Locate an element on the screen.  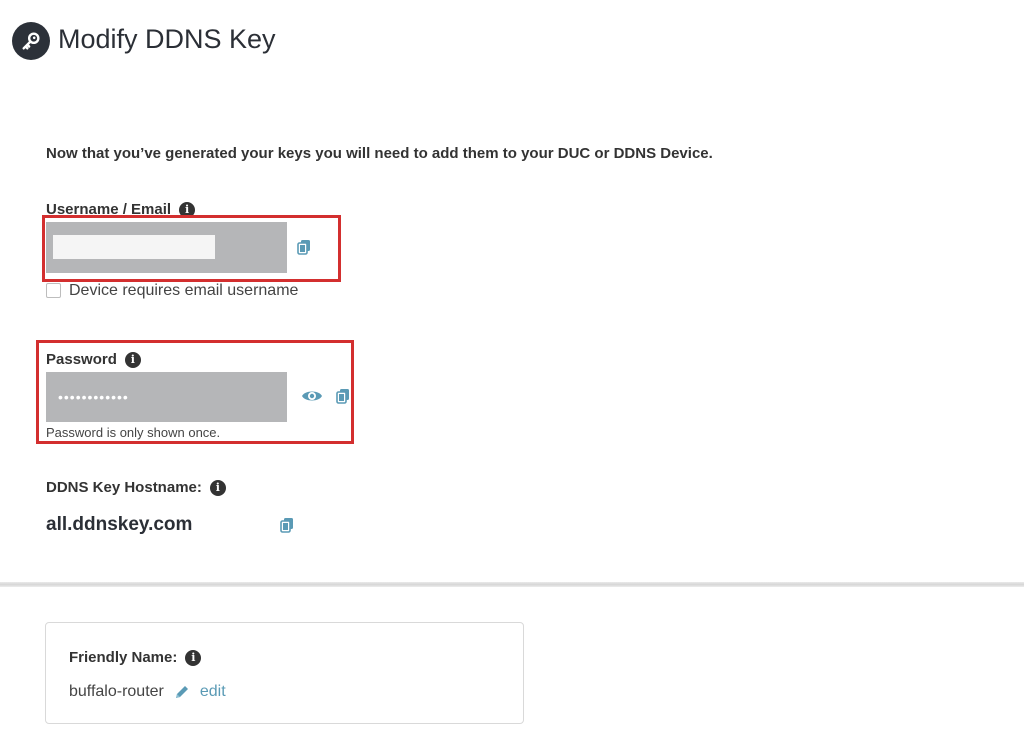
friendly-name-value: buffalo-router is located at coordinates (116, 691).